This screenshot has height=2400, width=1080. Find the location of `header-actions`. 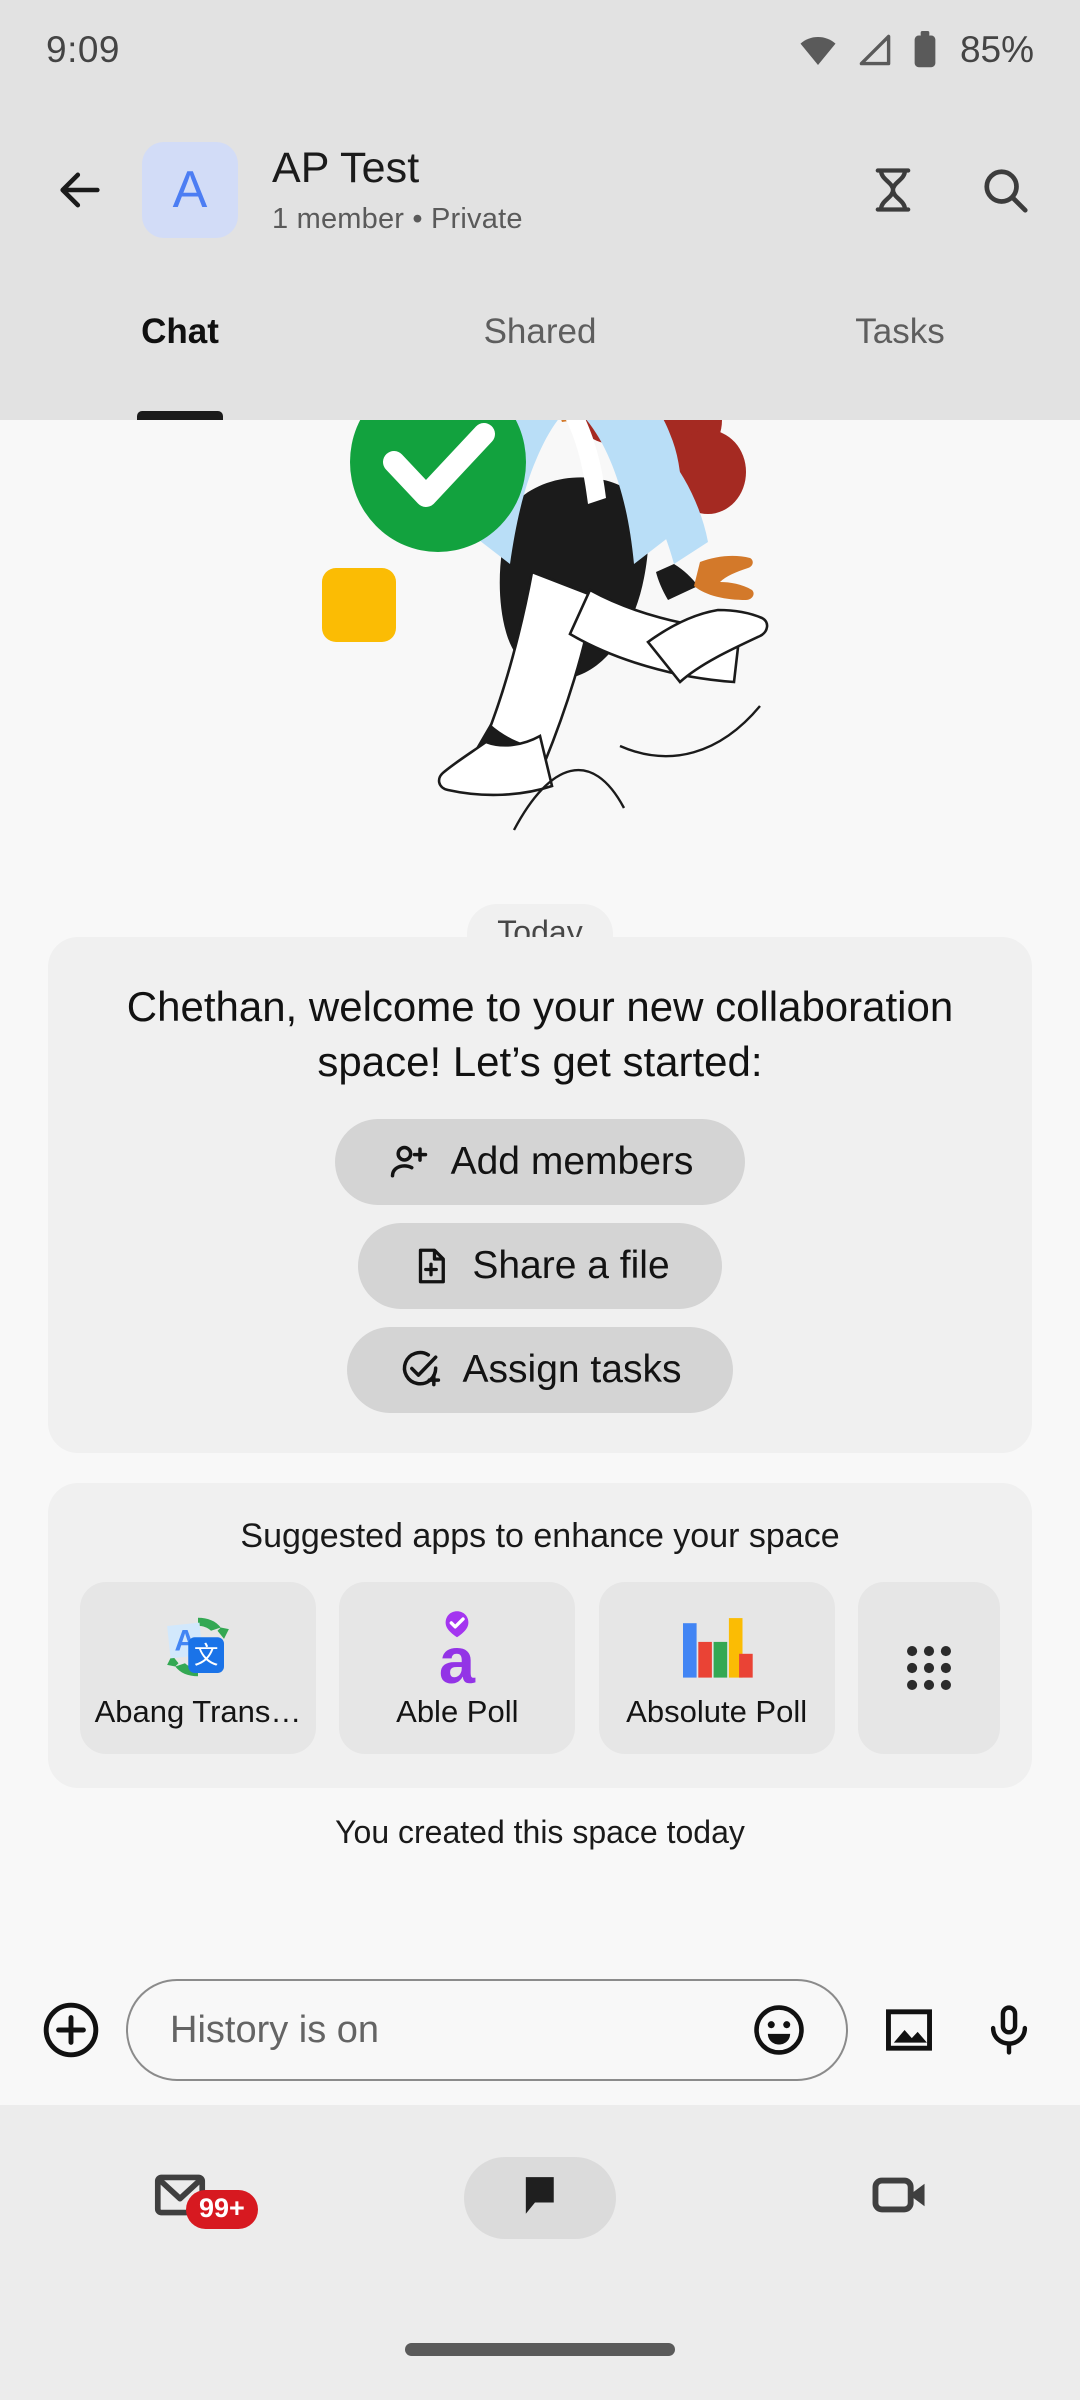

header-actions is located at coordinates (949, 190).